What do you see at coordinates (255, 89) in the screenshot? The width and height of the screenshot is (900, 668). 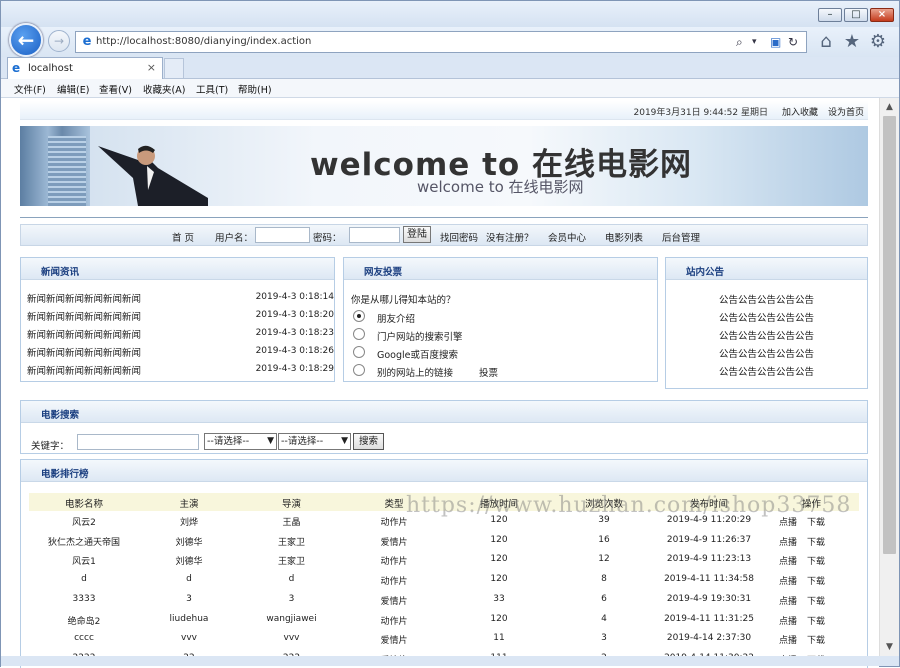 I see `menu-help: 帮助(H)` at bounding box center [255, 89].